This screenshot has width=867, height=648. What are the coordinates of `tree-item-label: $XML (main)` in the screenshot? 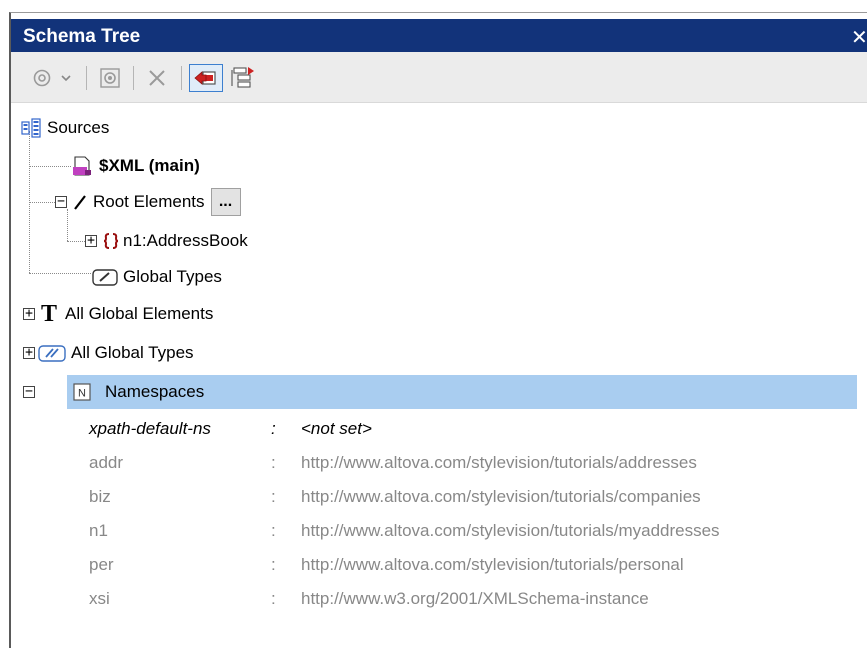 It's located at (149, 165).